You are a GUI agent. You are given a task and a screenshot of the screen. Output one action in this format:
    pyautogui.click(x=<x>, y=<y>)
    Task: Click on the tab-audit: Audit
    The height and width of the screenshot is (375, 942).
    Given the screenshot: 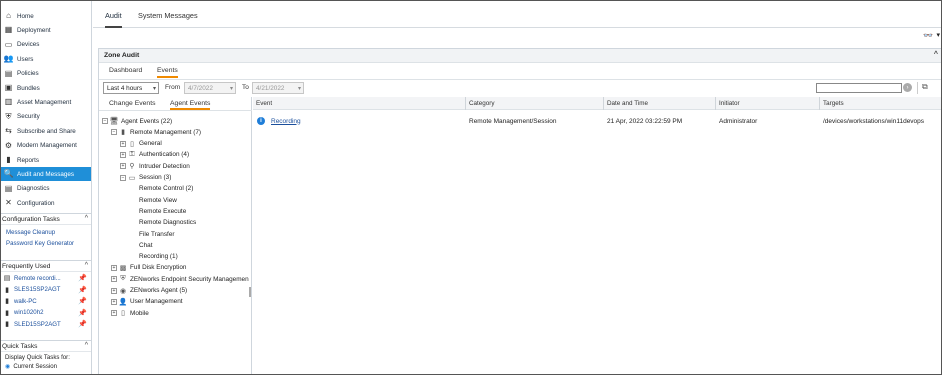 What is the action you would take?
    pyautogui.click(x=113, y=19)
    